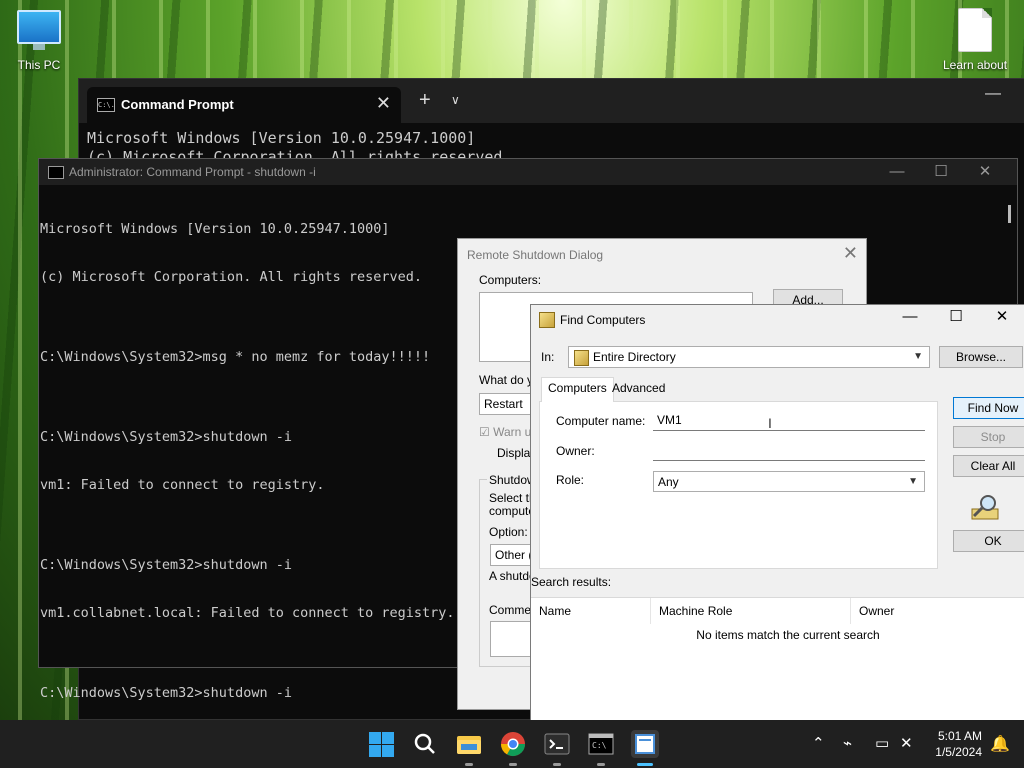 The width and height of the screenshot is (1024, 768). I want to click on action-label: What do y, so click(506, 380).